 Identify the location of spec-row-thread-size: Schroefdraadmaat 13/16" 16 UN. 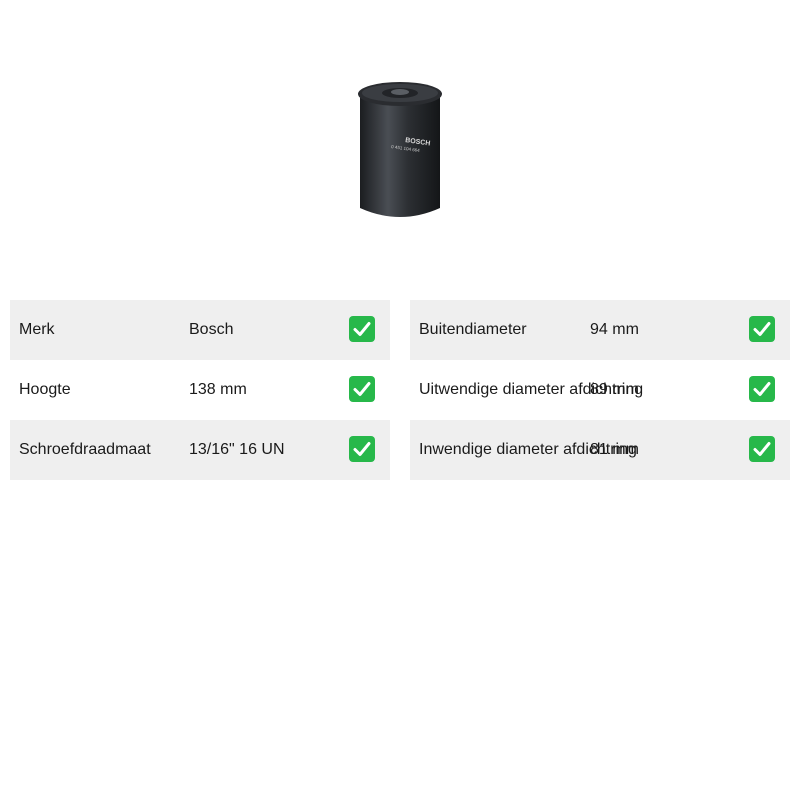
(200, 450).